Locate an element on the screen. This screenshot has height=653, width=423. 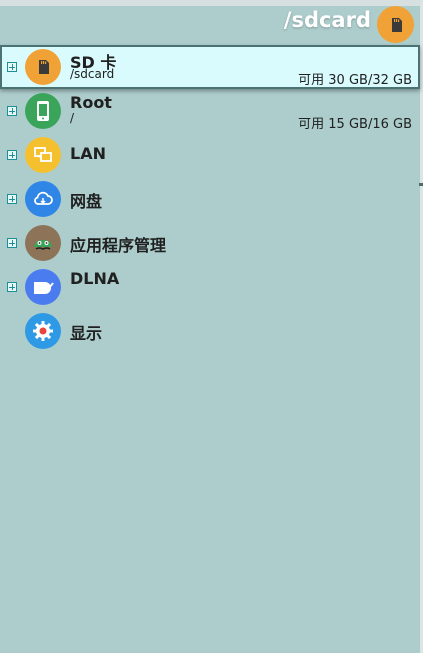
item-storage: 可用 15 GB/16 GB is located at coordinates (355, 124).